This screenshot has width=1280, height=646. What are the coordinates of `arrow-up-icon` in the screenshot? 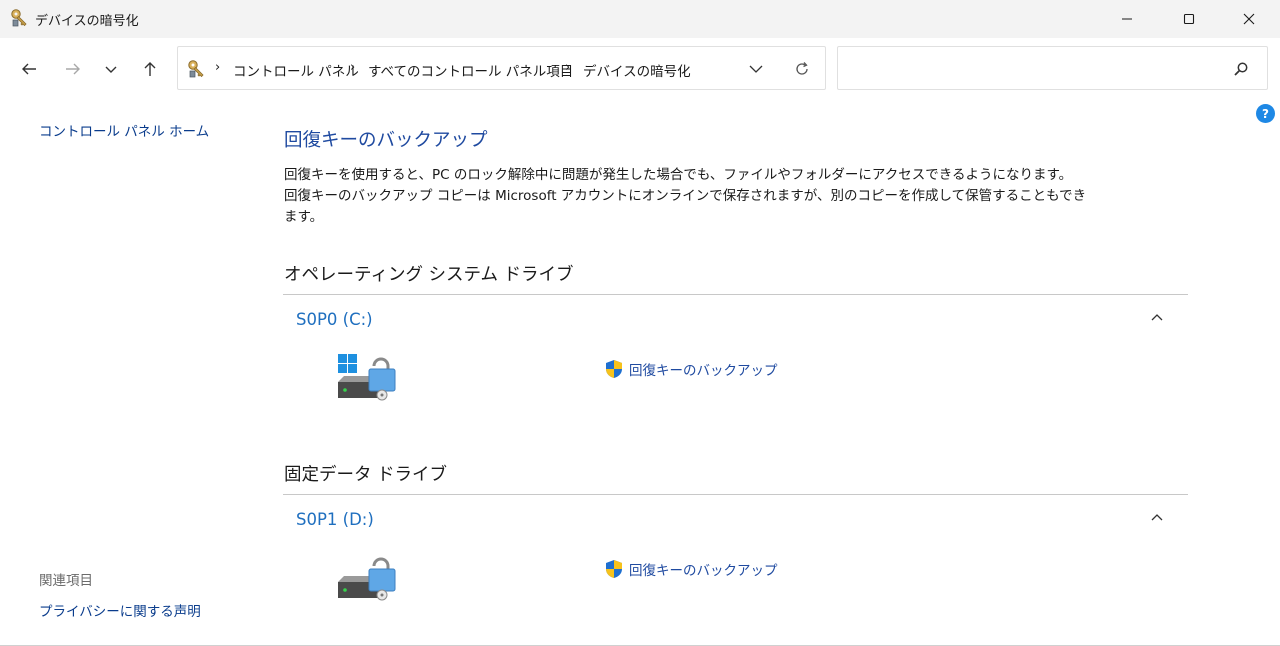 It's located at (150, 69).